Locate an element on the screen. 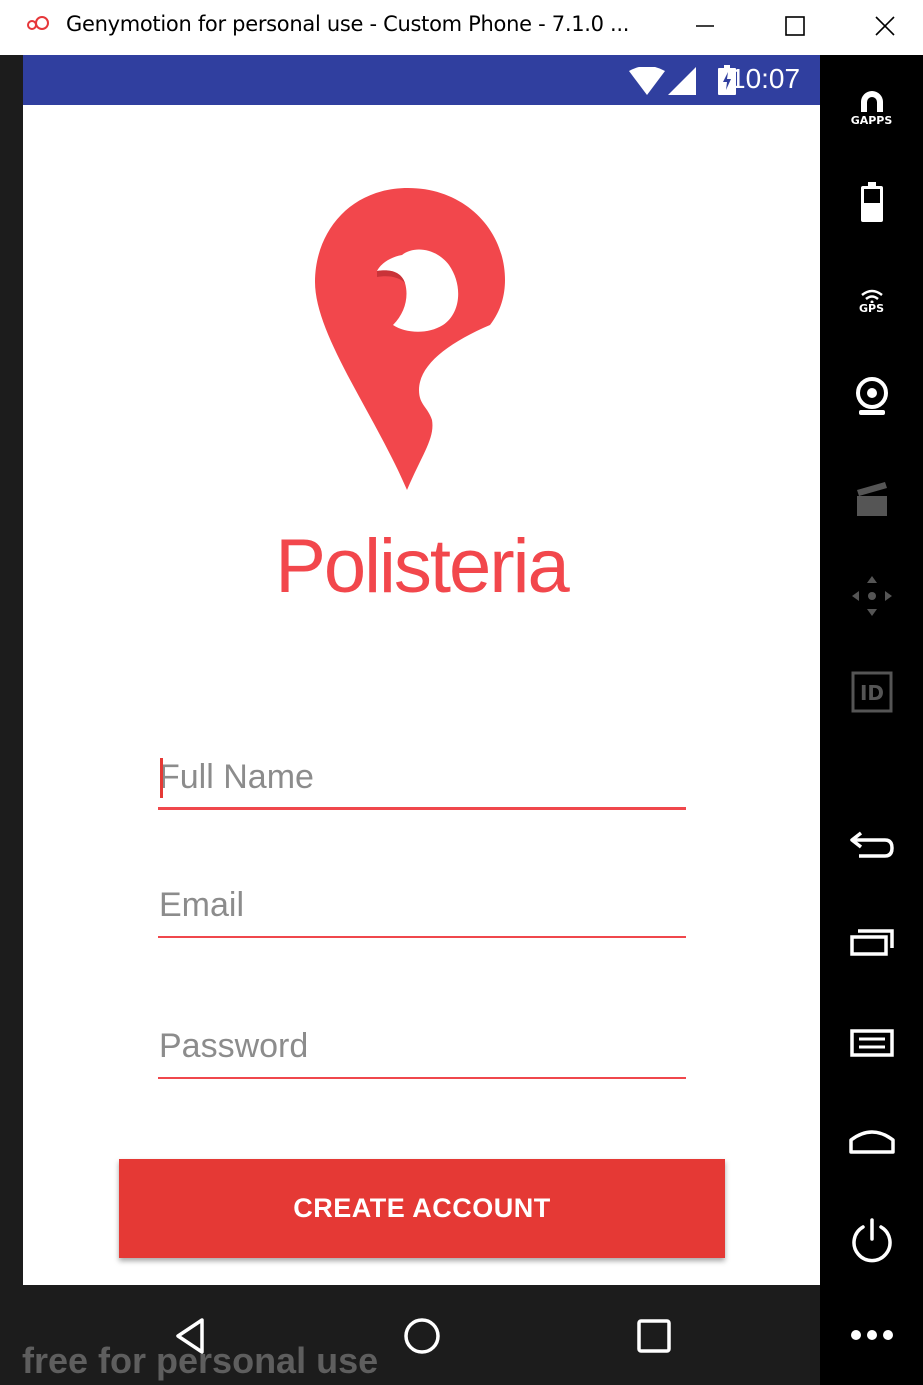 The height and width of the screenshot is (1385, 923). wifi-icon is located at coordinates (647, 81).